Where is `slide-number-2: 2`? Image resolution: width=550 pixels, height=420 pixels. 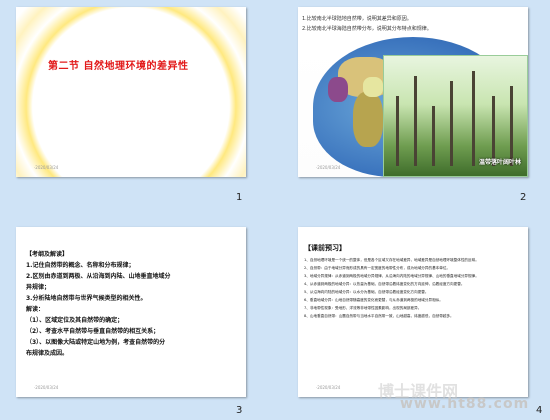
slide-number-2: 2 is located at coordinates (523, 197).